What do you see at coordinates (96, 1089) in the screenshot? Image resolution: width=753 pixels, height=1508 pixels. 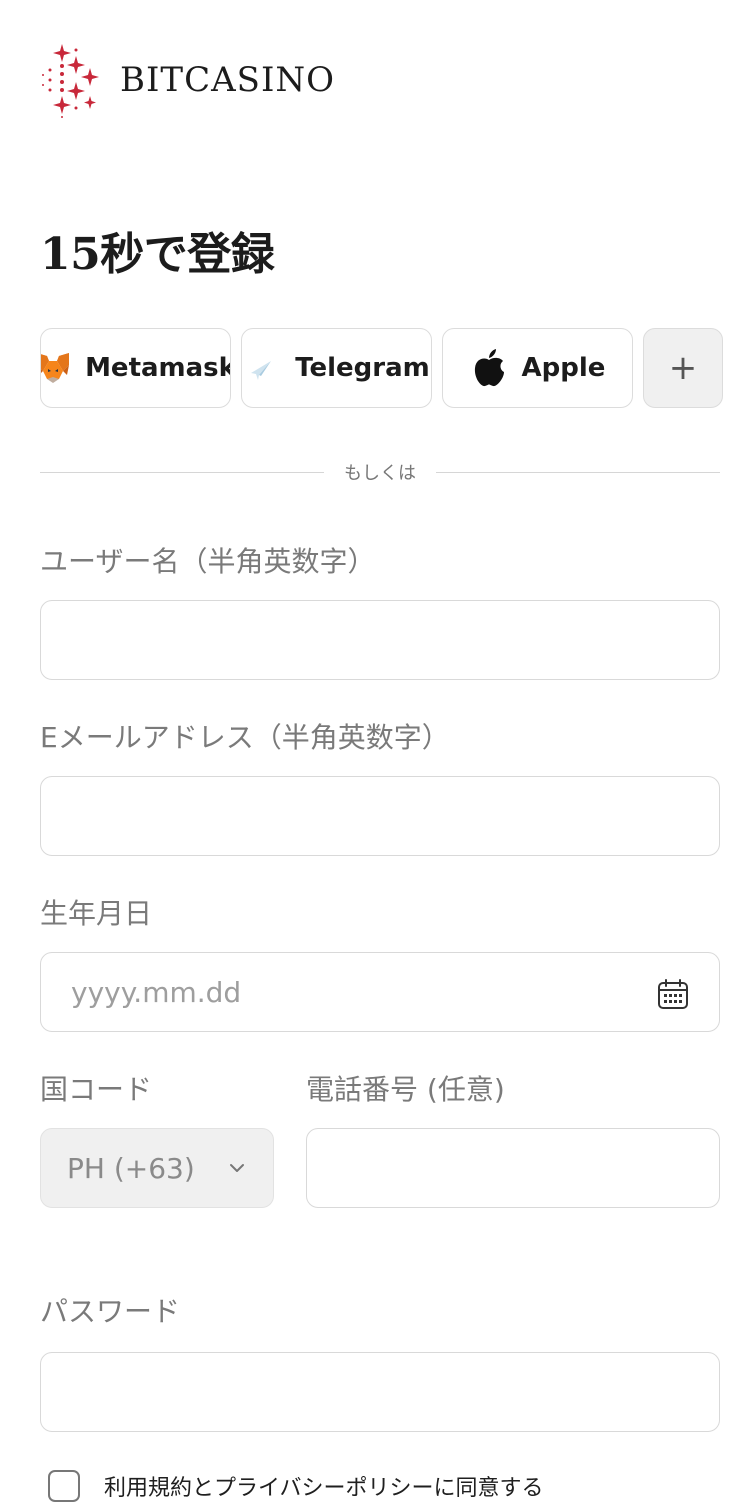 I see `country-code-label: 国コード` at bounding box center [96, 1089].